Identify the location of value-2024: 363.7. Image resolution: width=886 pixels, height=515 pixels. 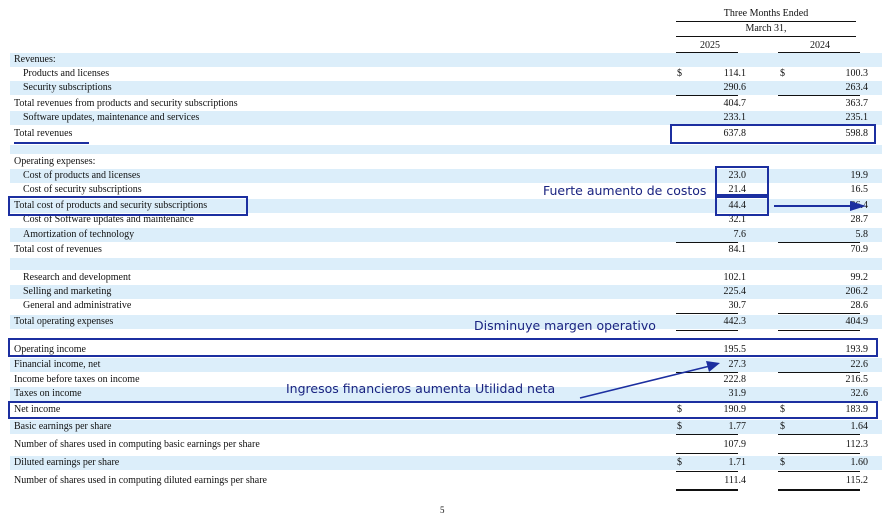
(857, 103).